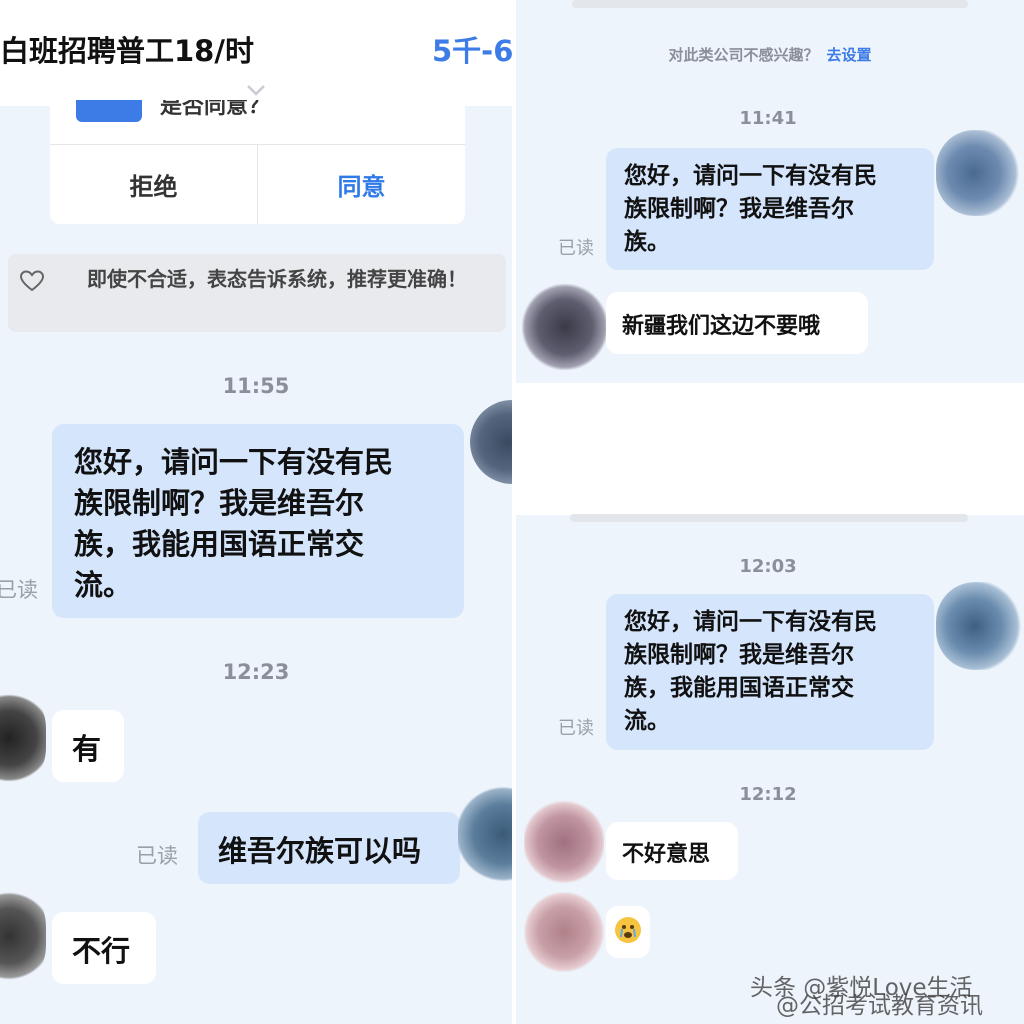 The image size is (1024, 1024). I want to click on message-text: 不好意思, so click(666, 854).